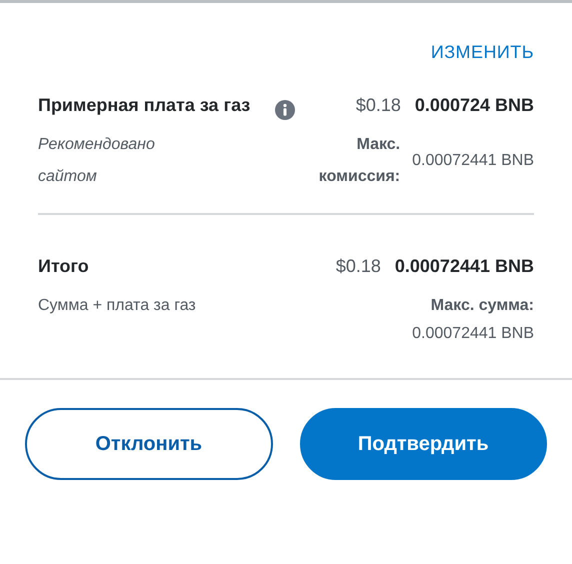 This screenshot has height=564, width=572. I want to click on confirm-button: Подтвердить, so click(423, 444).